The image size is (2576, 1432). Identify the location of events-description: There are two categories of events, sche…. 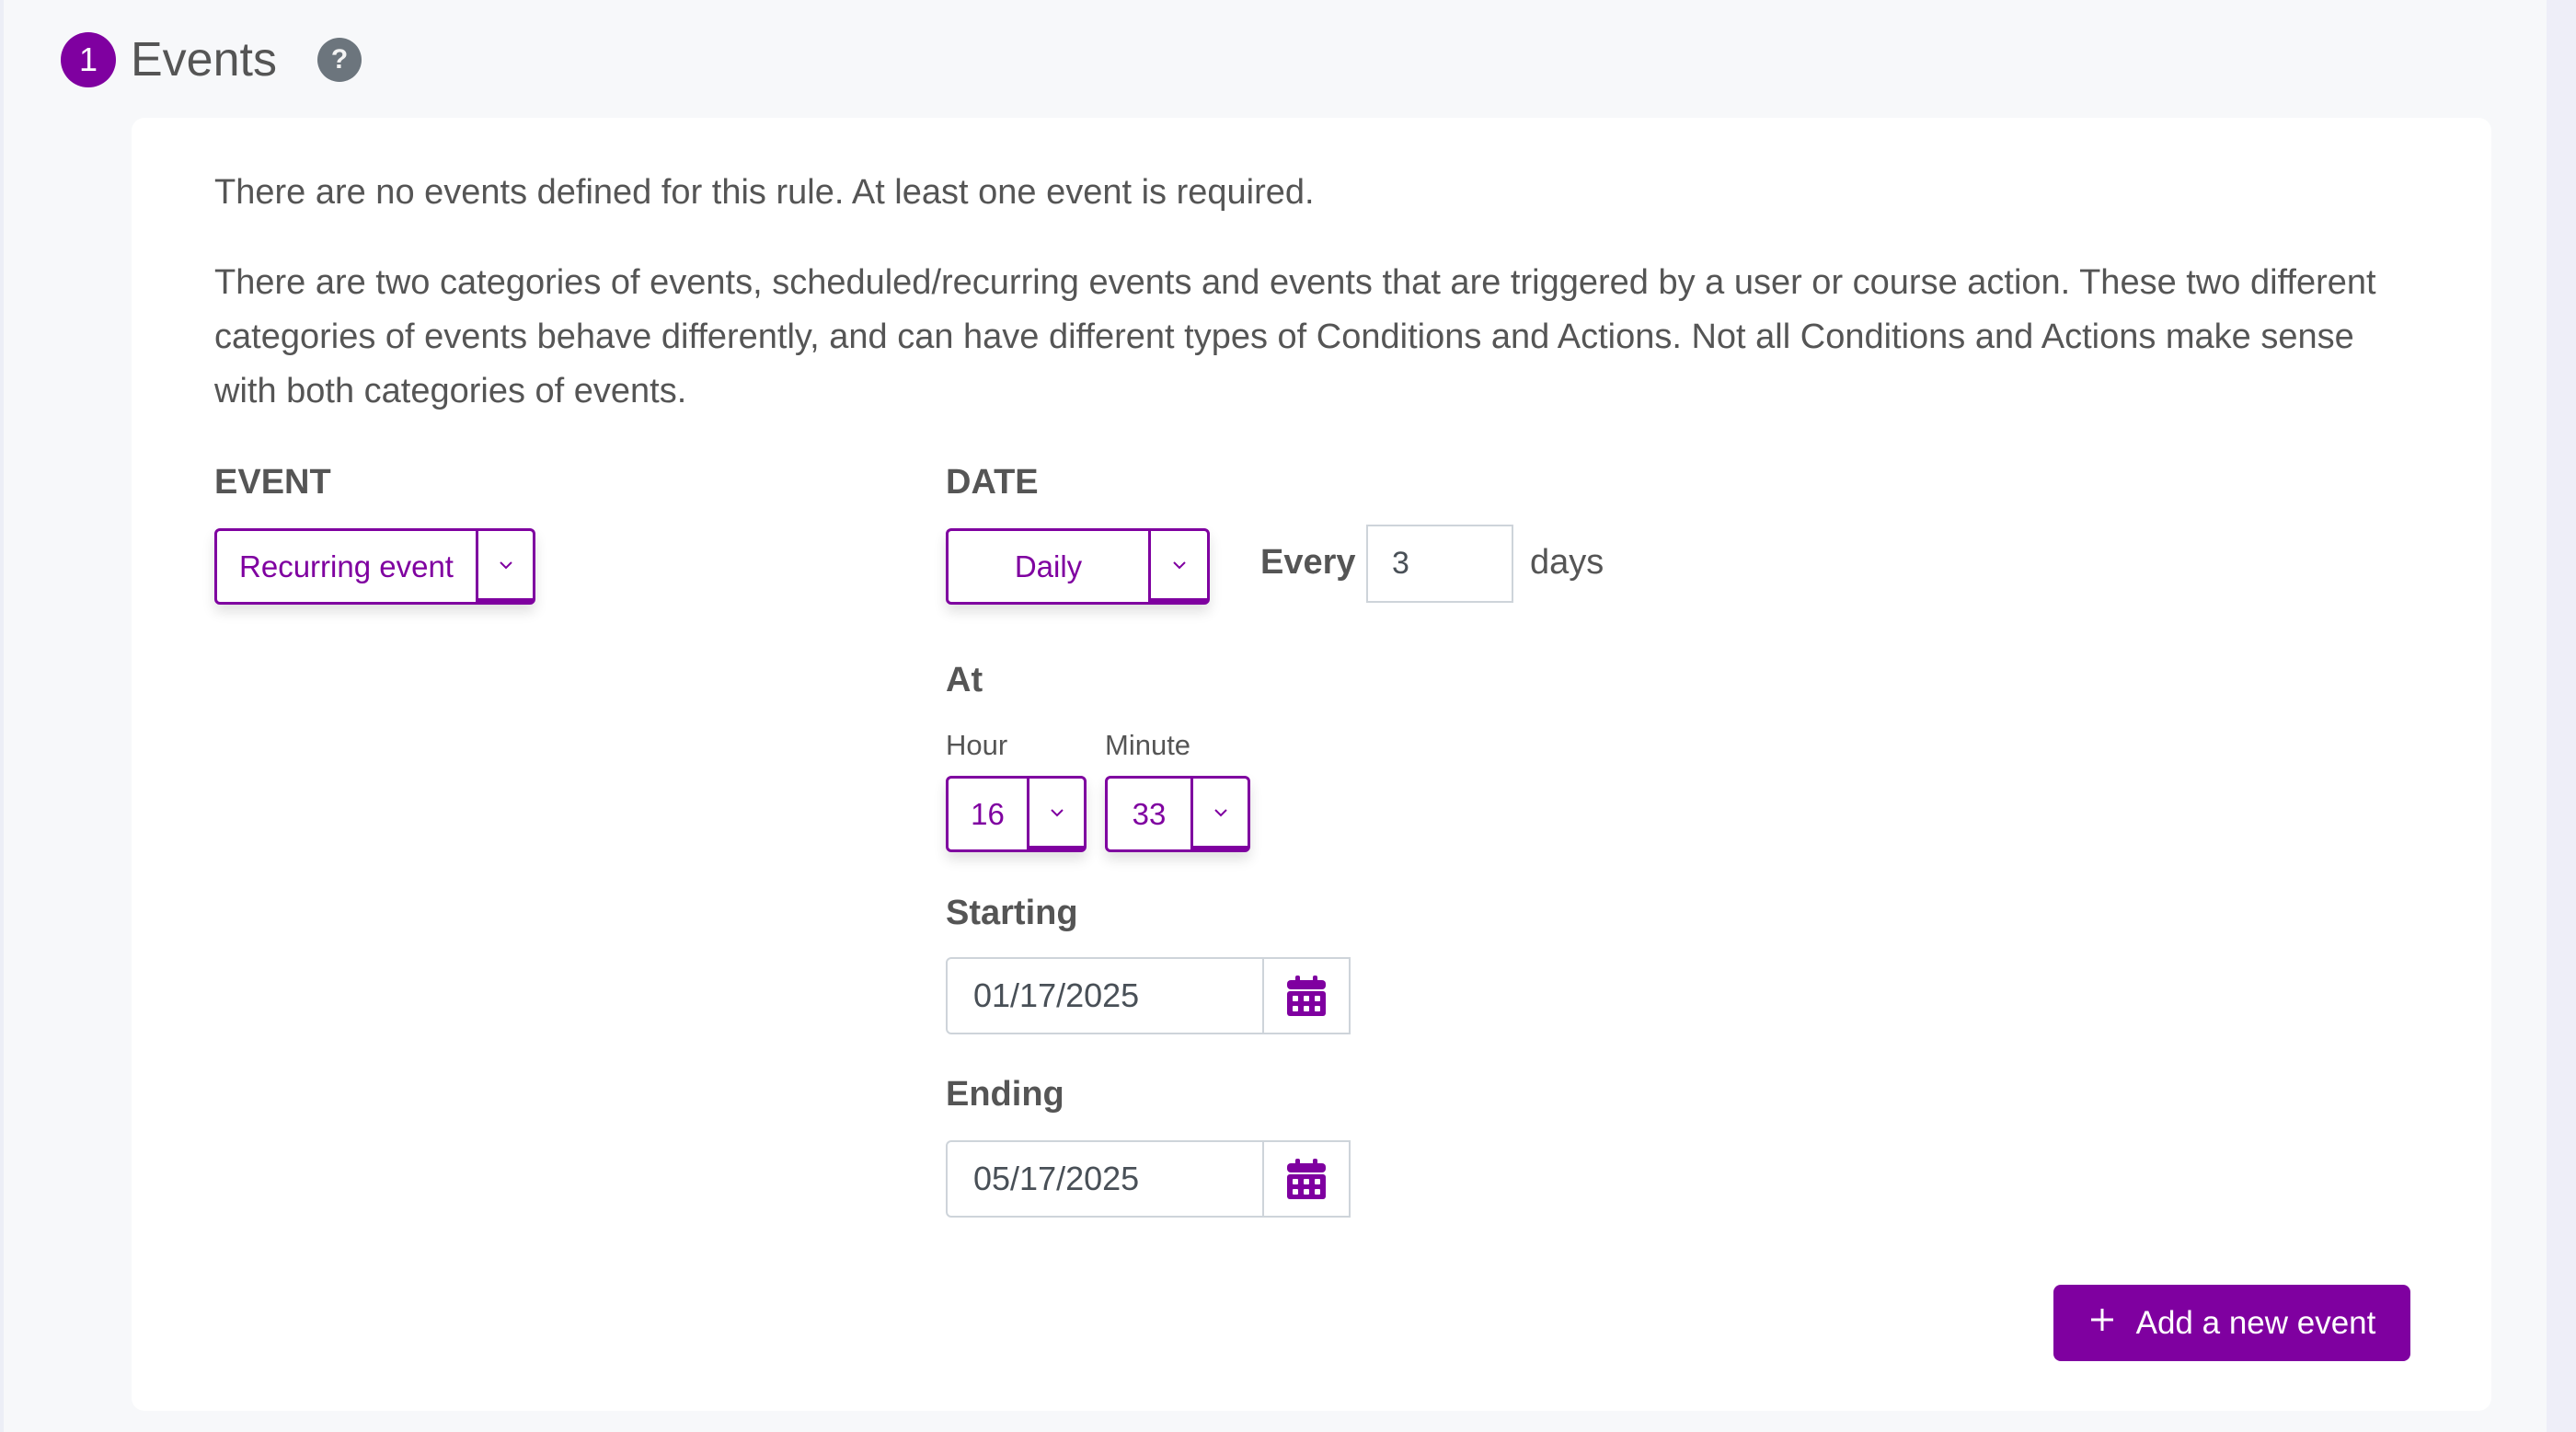
(1295, 336).